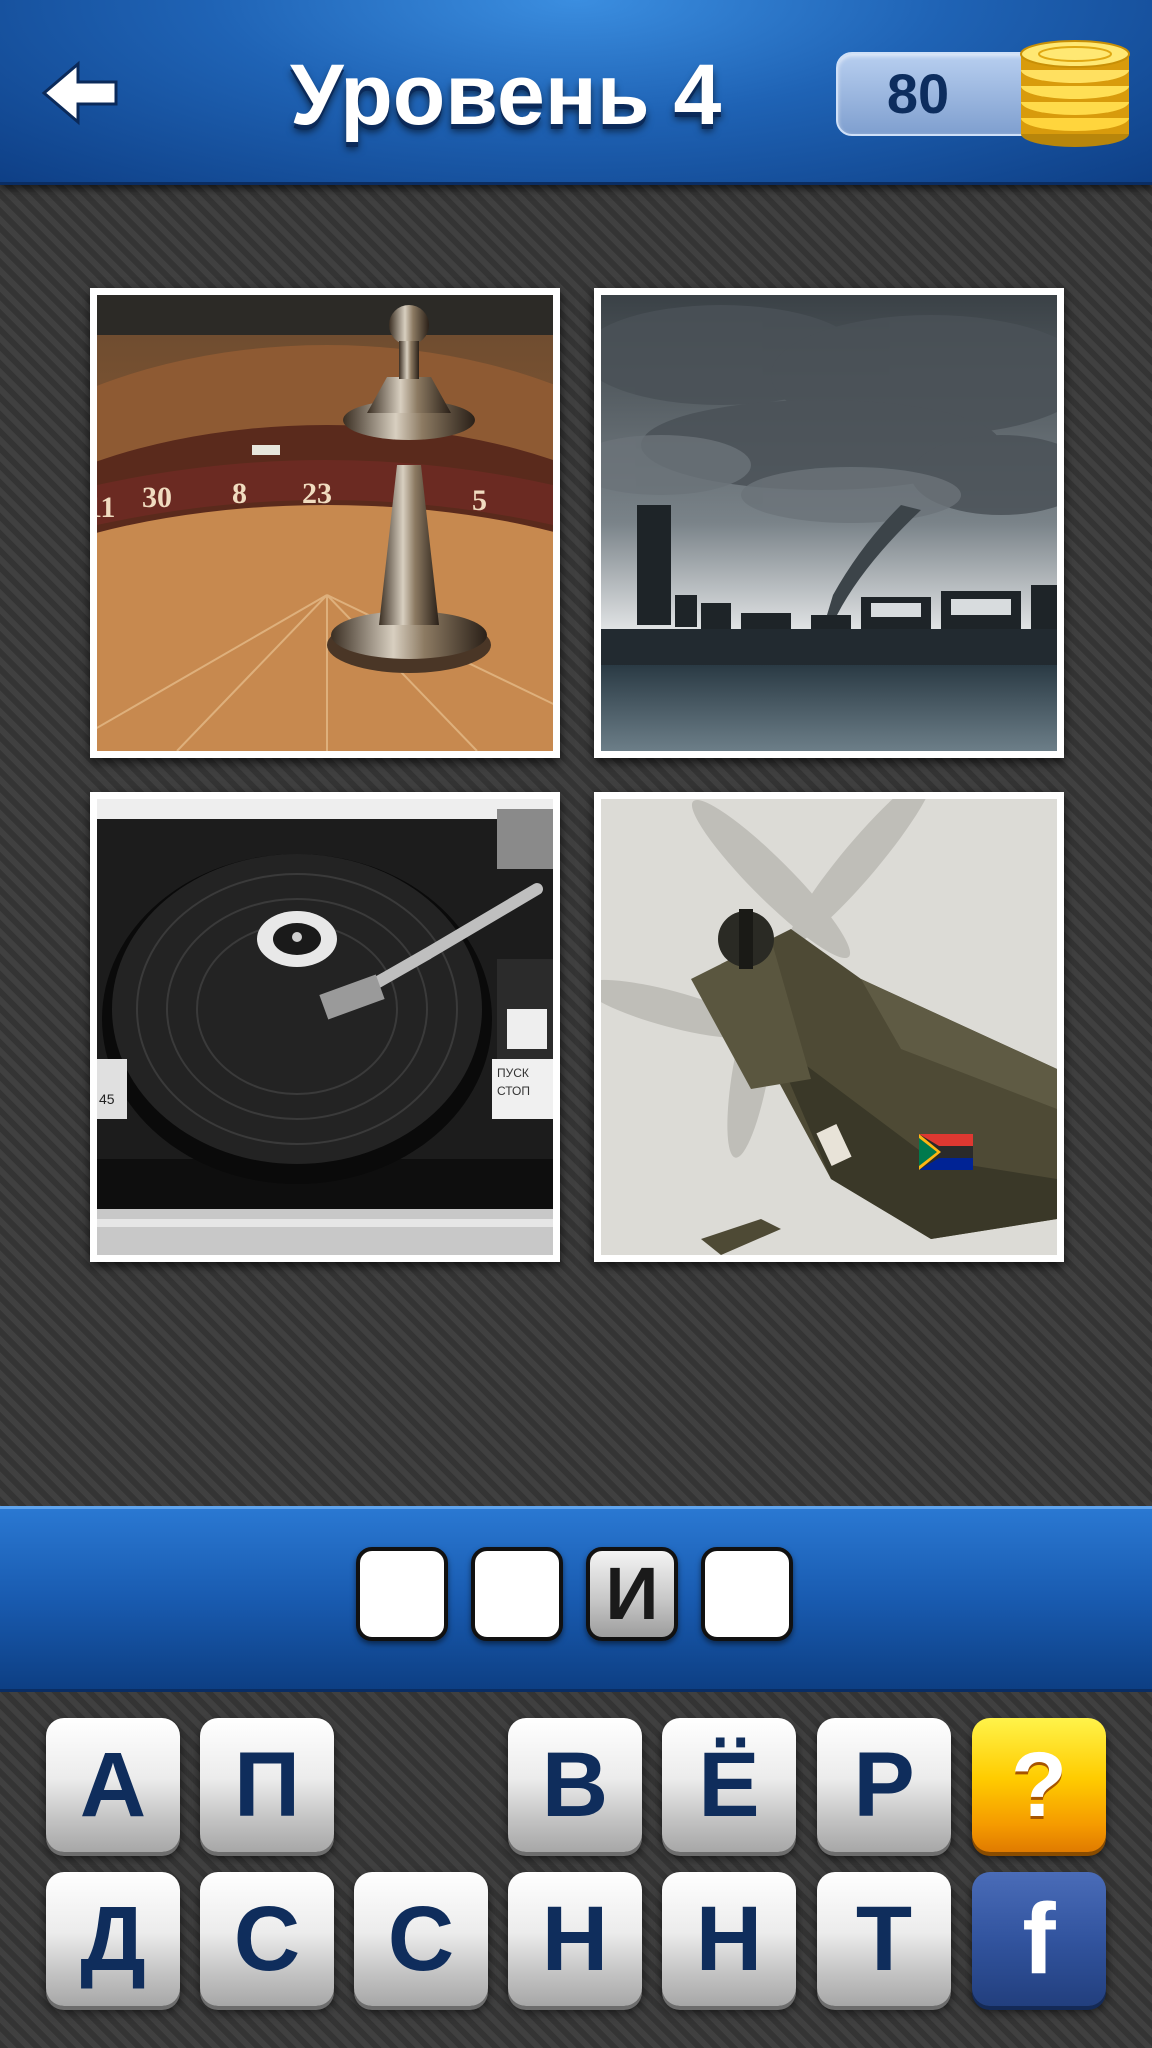 The height and width of the screenshot is (2048, 1152). What do you see at coordinates (506, 95) in the screenshot?
I see `level-title: Уровень 4` at bounding box center [506, 95].